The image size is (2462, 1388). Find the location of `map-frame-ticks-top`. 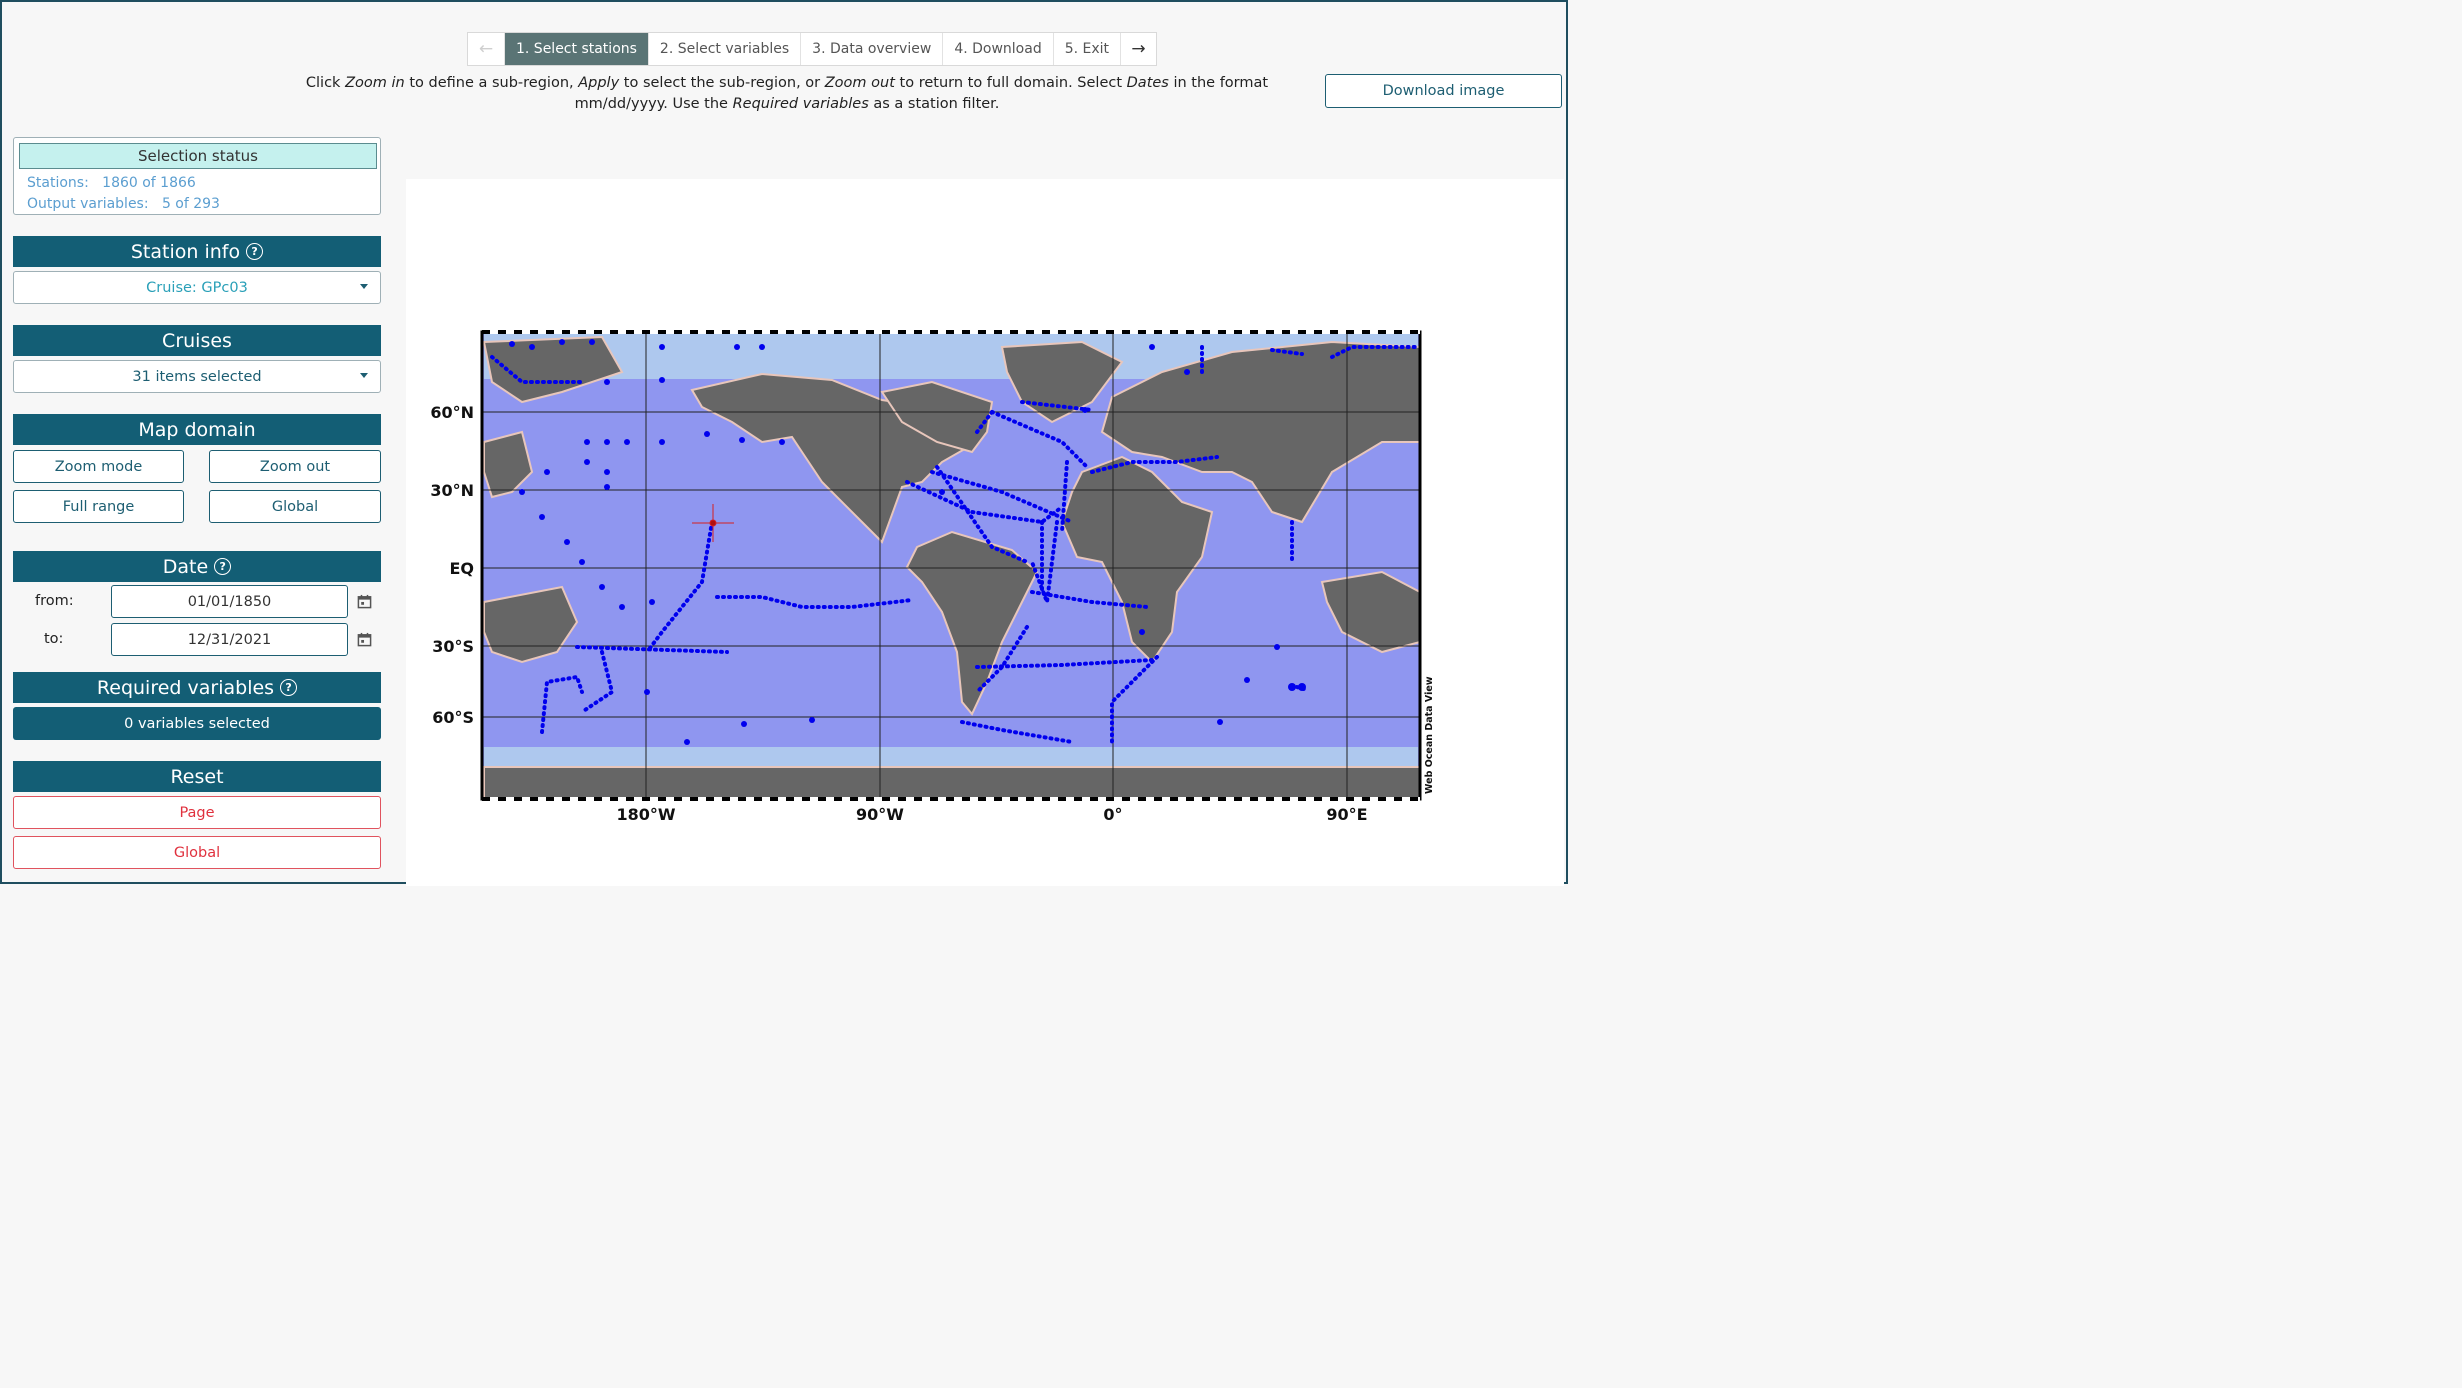

map-frame-ticks-top is located at coordinates (951, 332).